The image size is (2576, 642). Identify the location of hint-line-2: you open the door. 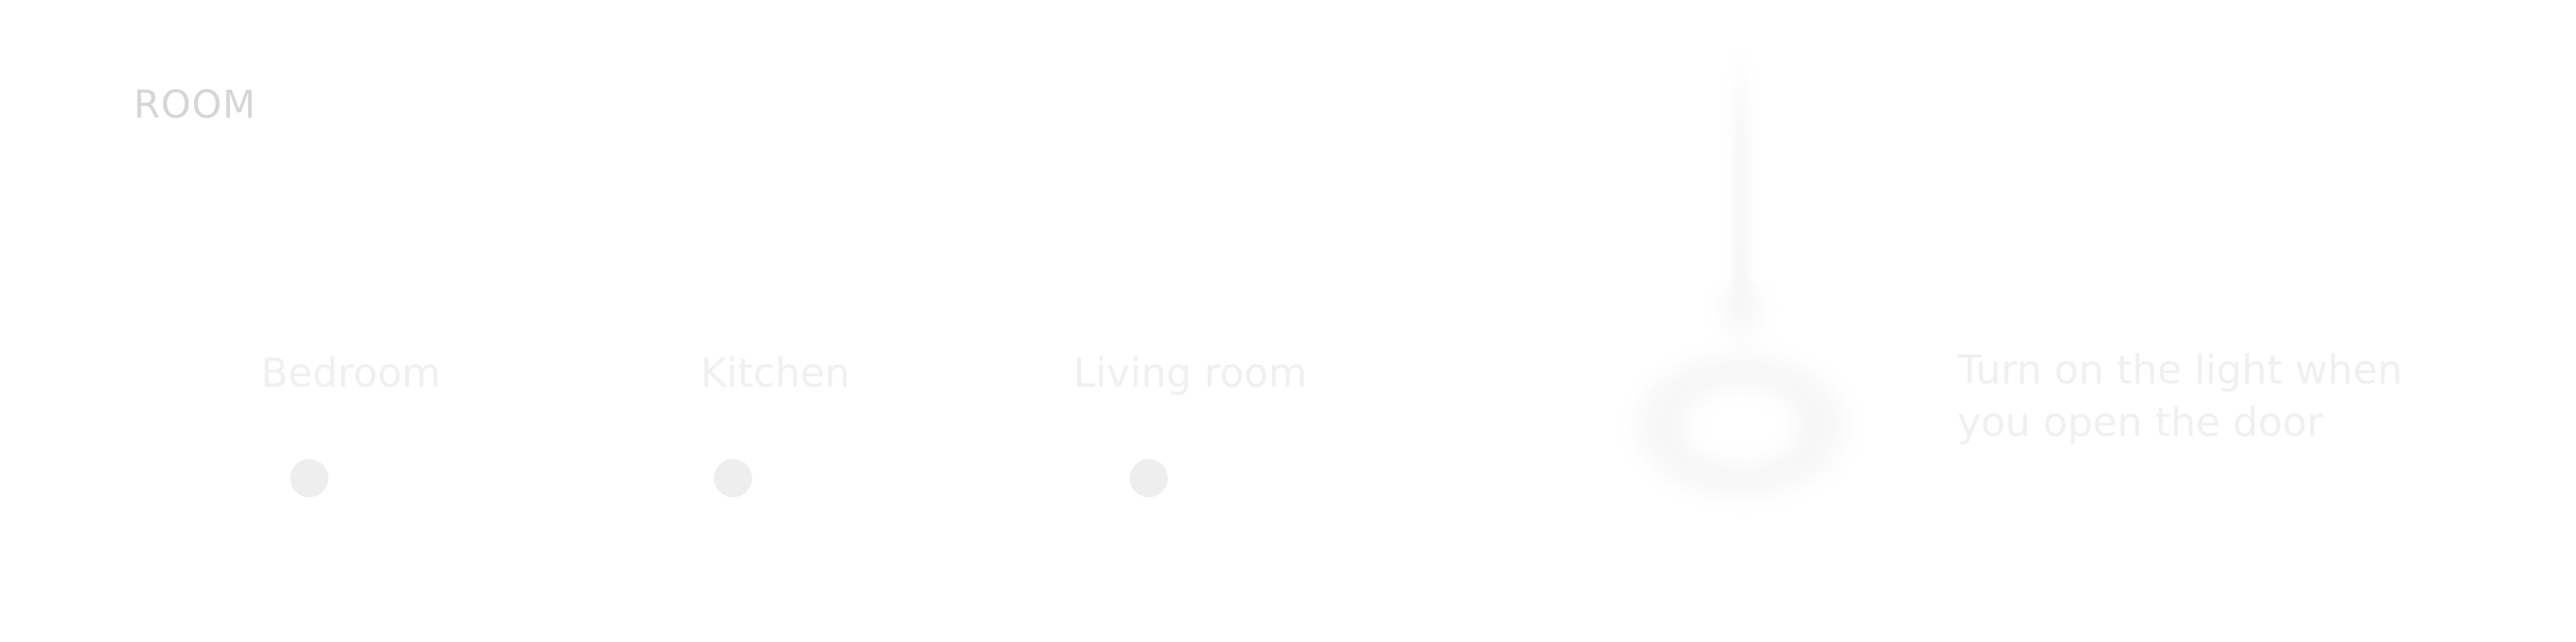
(2140, 422).